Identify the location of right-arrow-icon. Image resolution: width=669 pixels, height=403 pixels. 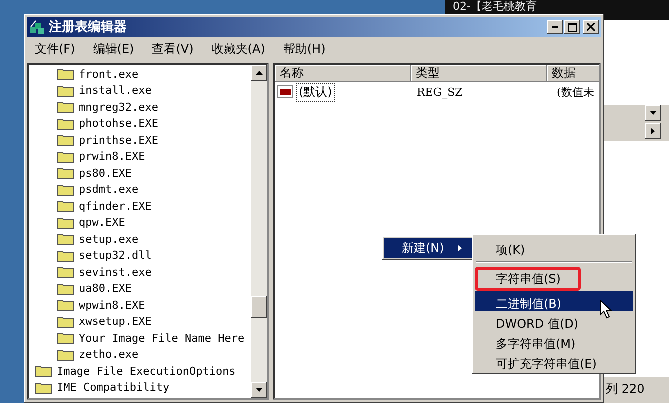
(653, 131).